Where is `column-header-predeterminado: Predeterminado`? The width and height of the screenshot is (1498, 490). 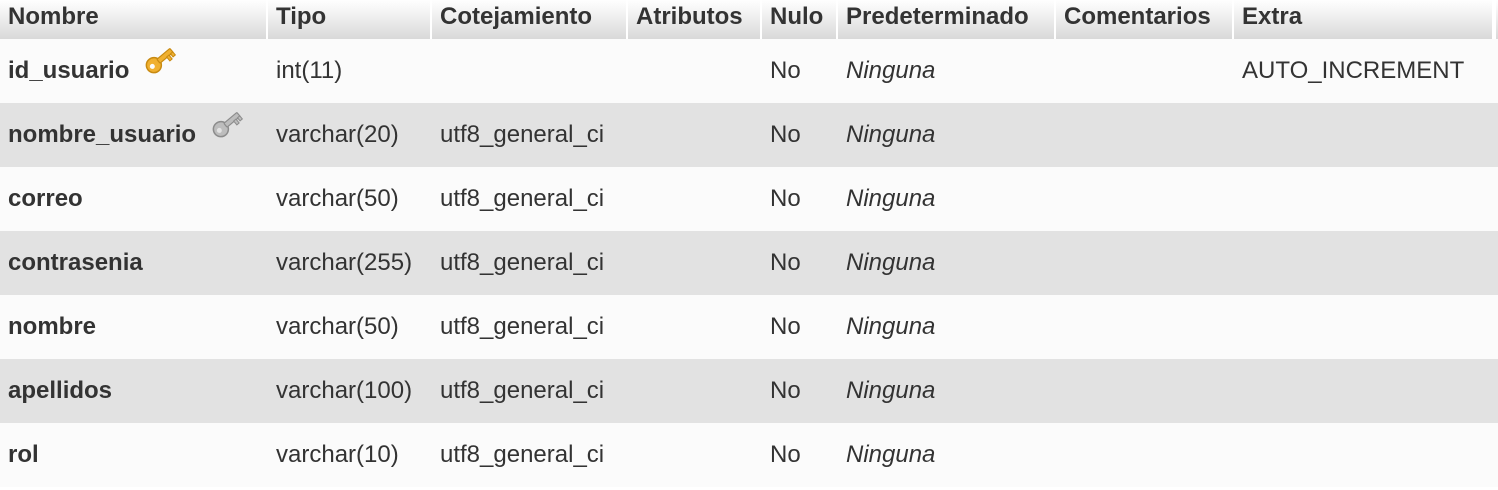 column-header-predeterminado: Predeterminado is located at coordinates (947, 19).